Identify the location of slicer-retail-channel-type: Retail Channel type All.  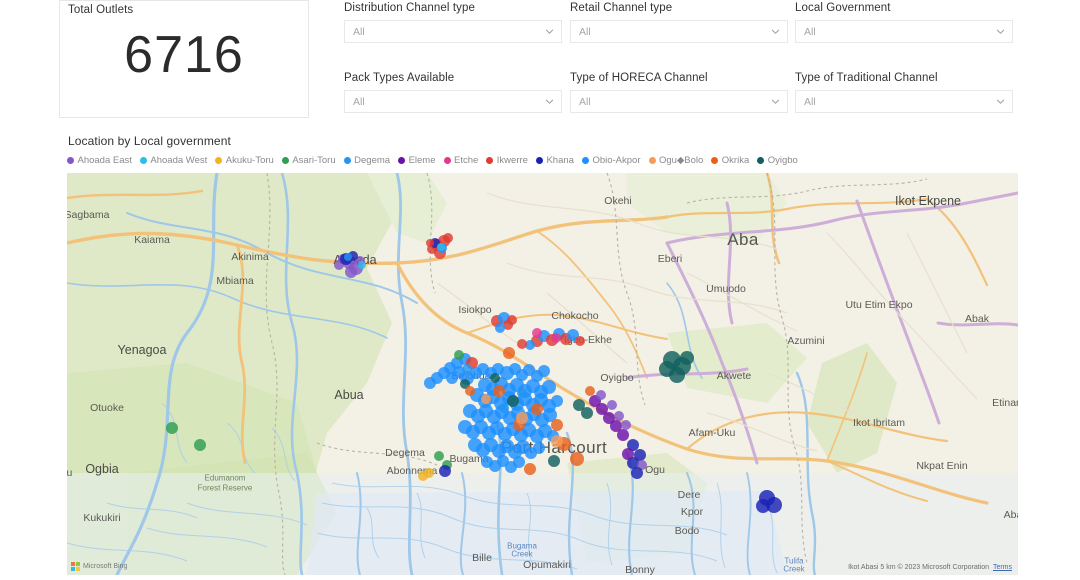
(679, 22).